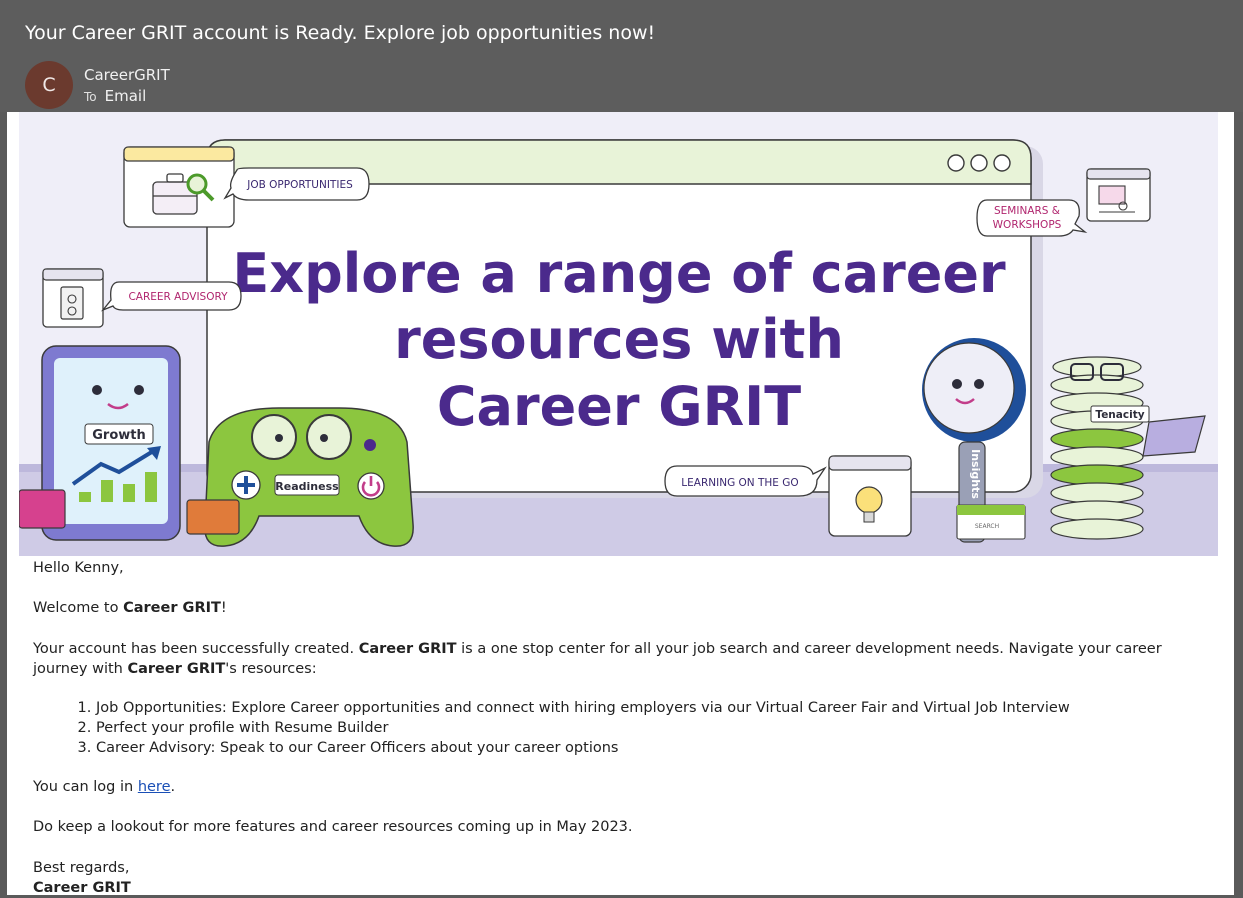  What do you see at coordinates (619, 406) in the screenshot?
I see `banner-headline-line3: Career GRIT` at bounding box center [619, 406].